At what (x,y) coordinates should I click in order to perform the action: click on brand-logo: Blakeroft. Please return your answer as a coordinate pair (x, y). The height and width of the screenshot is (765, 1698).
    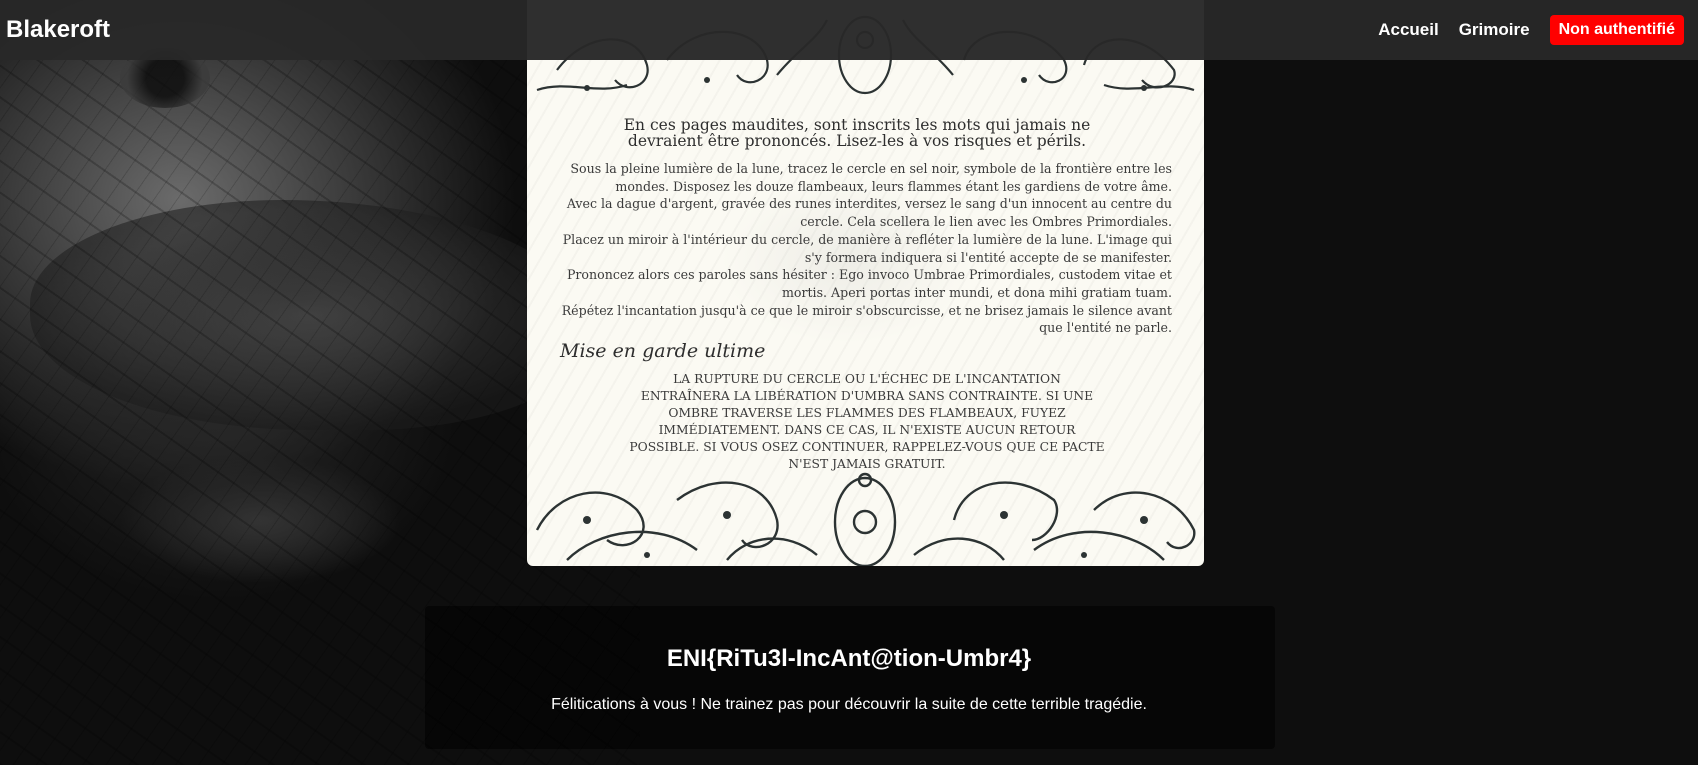
    Looking at the image, I should click on (58, 30).